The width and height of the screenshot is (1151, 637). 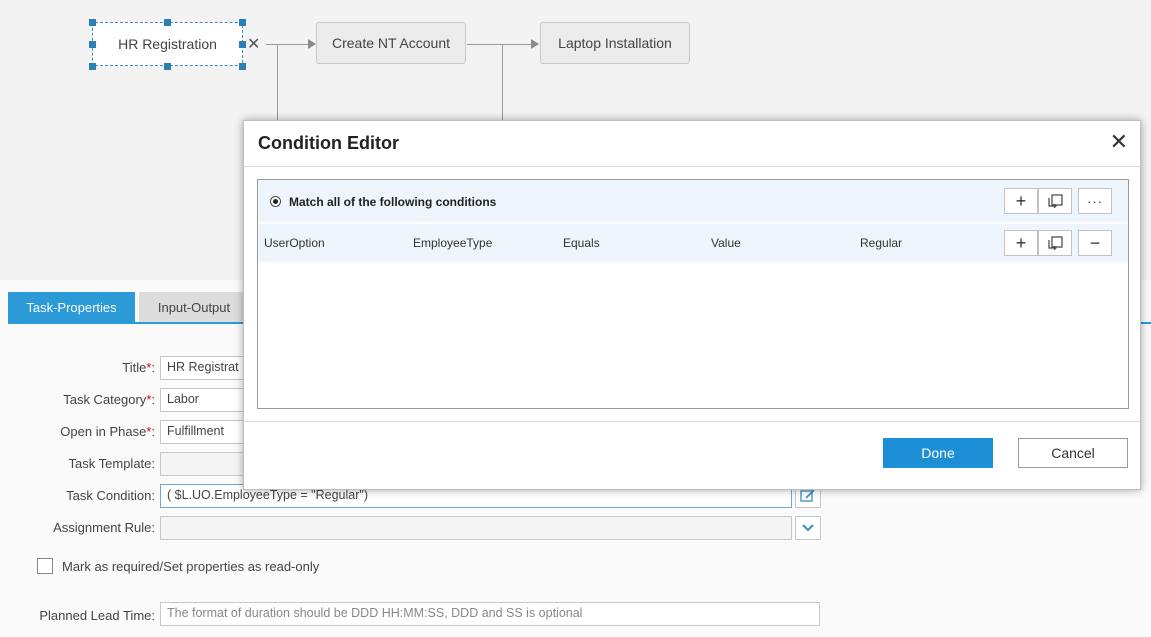 I want to click on remove-condition-button: −, so click(x=1095, y=243).